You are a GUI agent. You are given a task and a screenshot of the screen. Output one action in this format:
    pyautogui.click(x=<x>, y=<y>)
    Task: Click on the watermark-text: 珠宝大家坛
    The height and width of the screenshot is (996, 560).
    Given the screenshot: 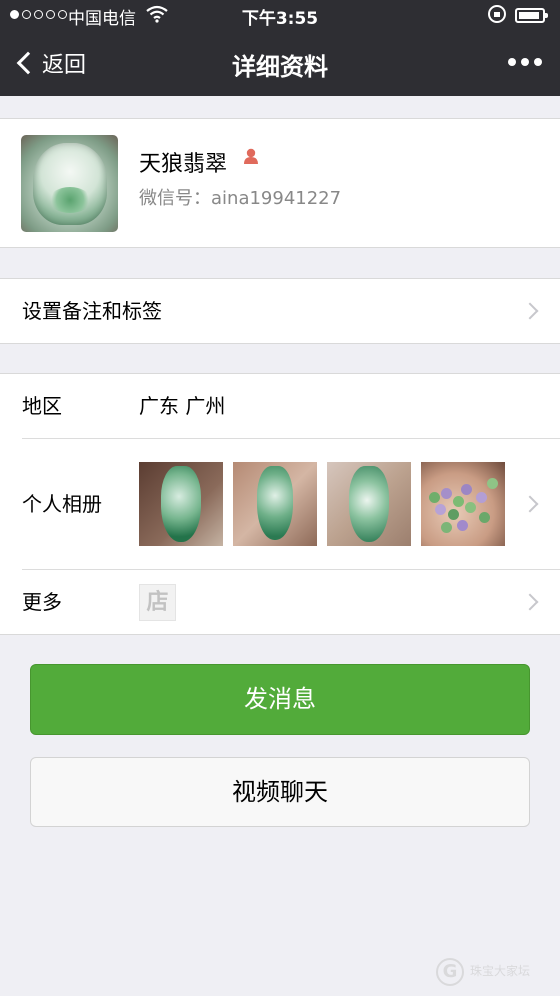 What is the action you would take?
    pyautogui.click(x=500, y=971)
    